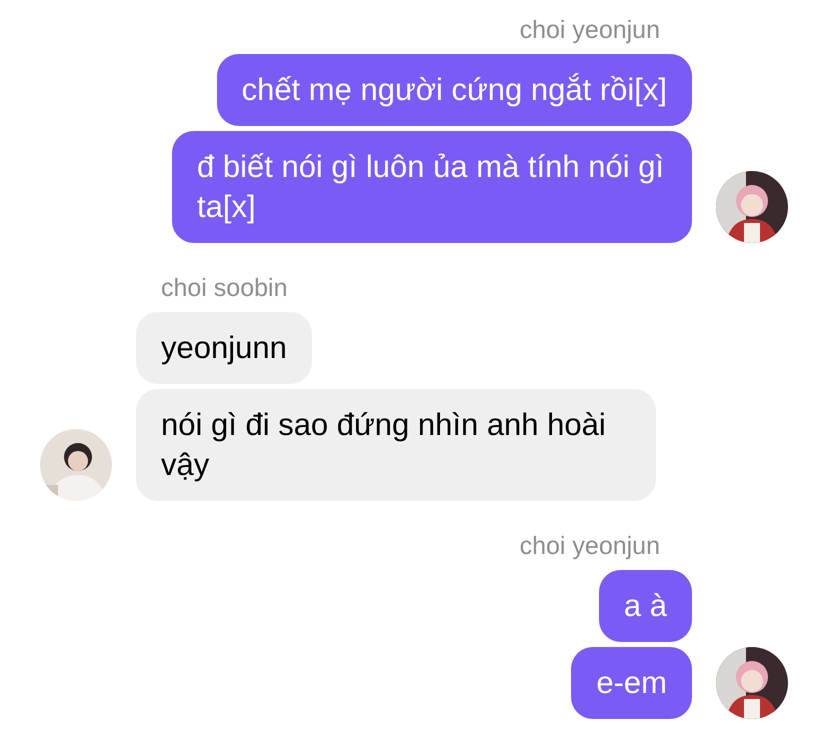 This screenshot has width=828, height=731. Describe the element at coordinates (224, 288) in the screenshot. I see `sender-name: choi soobin` at that location.